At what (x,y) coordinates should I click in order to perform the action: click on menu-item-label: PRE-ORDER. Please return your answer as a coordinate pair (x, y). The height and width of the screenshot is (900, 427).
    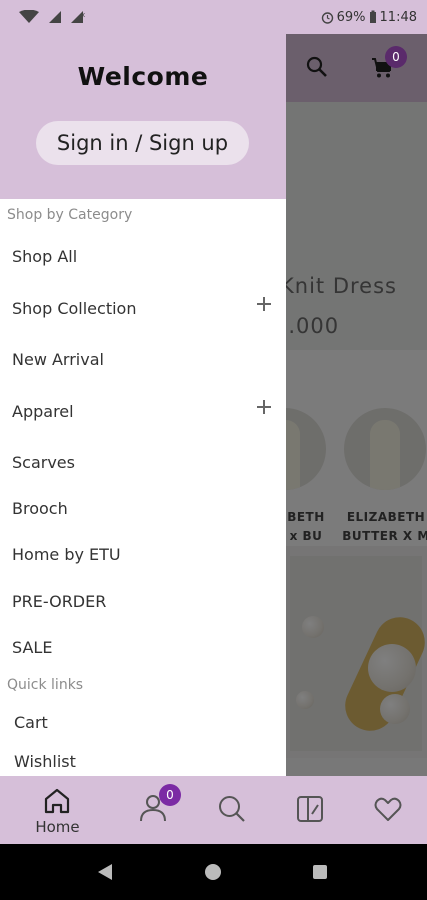
    Looking at the image, I should click on (59, 601).